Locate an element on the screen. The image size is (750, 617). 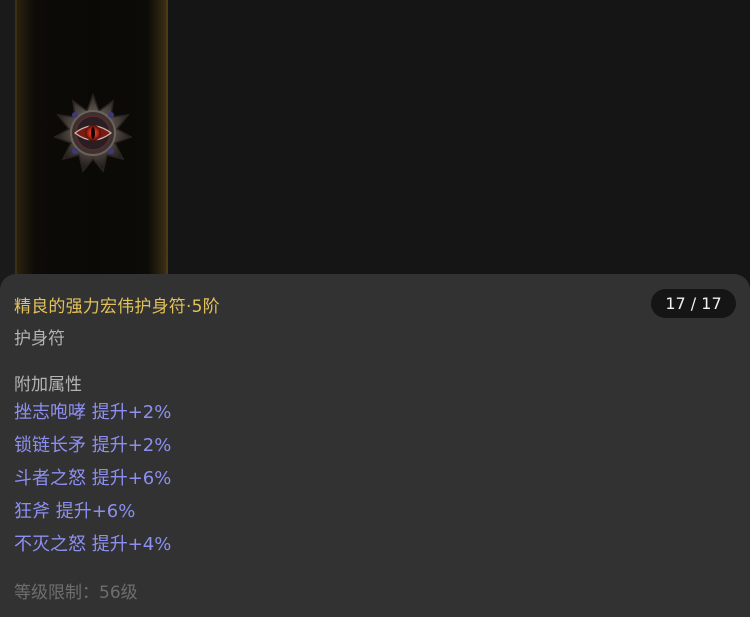
affix-line: 不灭之怒 提升+4% is located at coordinates (93, 544).